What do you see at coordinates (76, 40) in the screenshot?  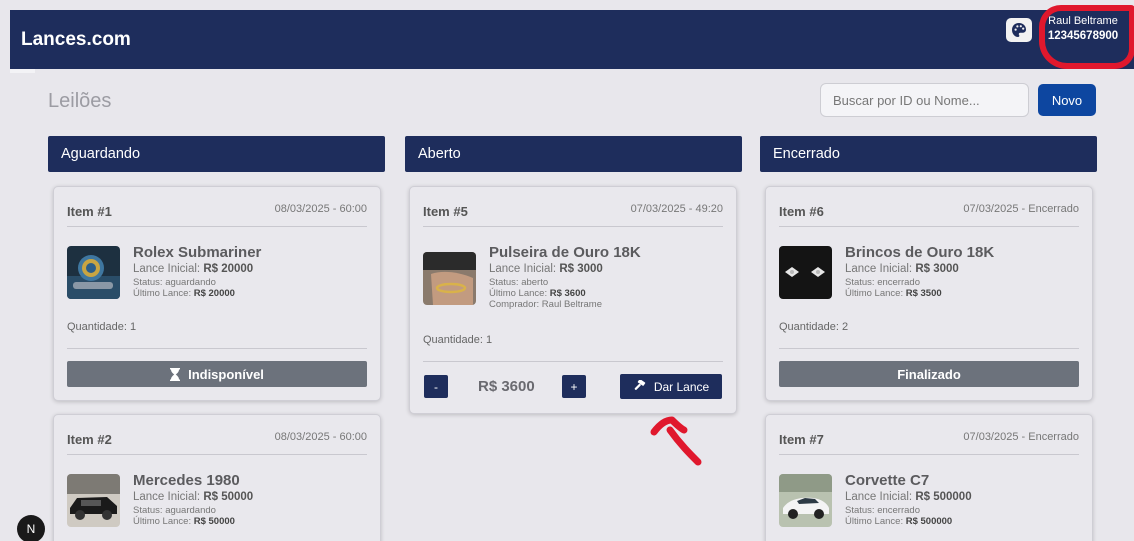 I see `brand-logo: Lances.com` at bounding box center [76, 40].